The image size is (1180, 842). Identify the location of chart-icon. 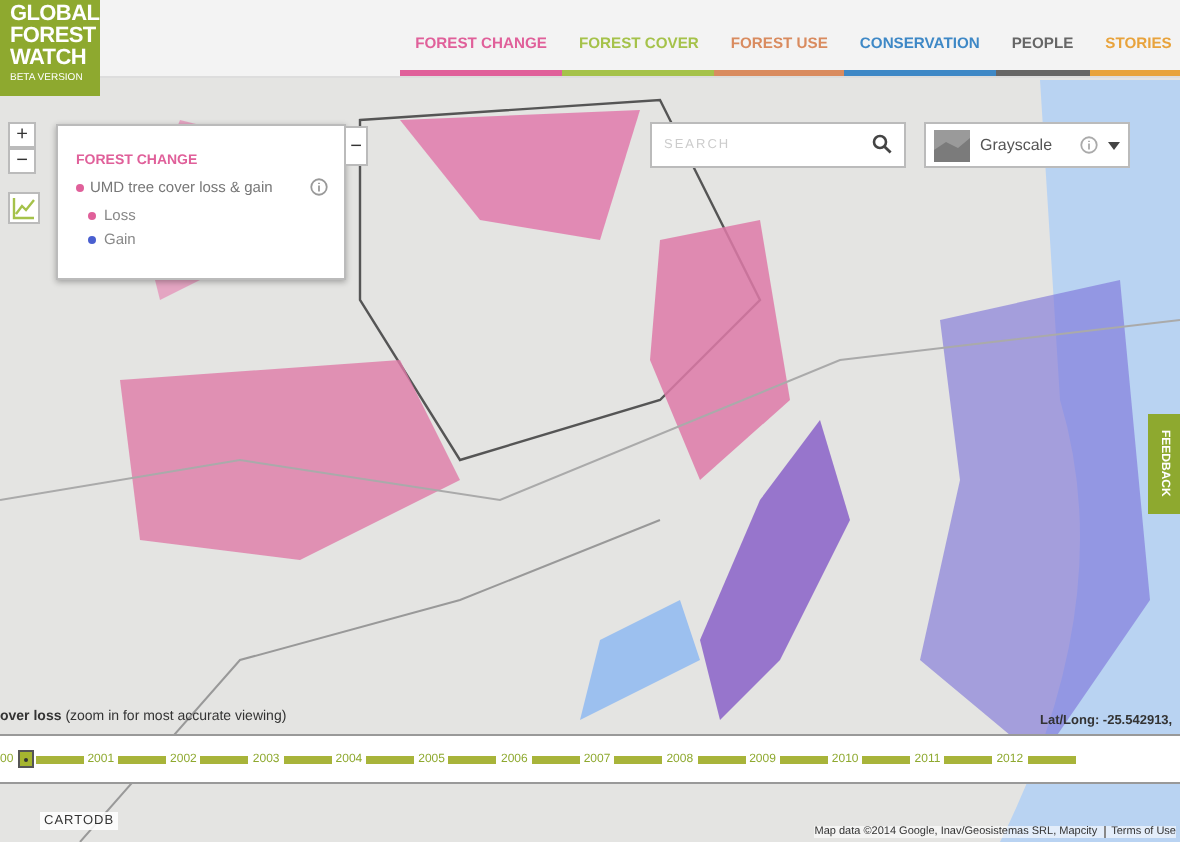
(24, 208).